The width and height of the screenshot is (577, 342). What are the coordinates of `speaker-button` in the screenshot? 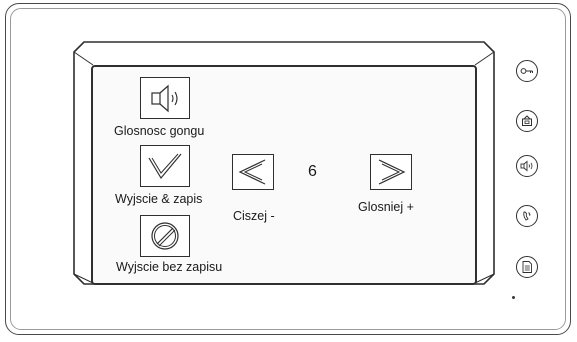 It's located at (527, 166).